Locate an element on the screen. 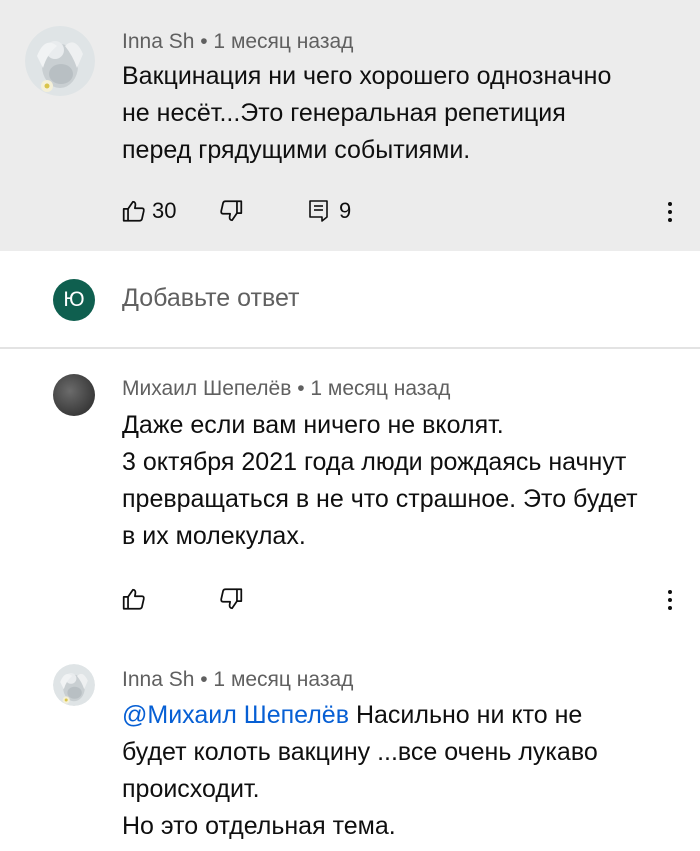 This screenshot has height=851, width=700. like-count: 30 is located at coordinates (164, 210).